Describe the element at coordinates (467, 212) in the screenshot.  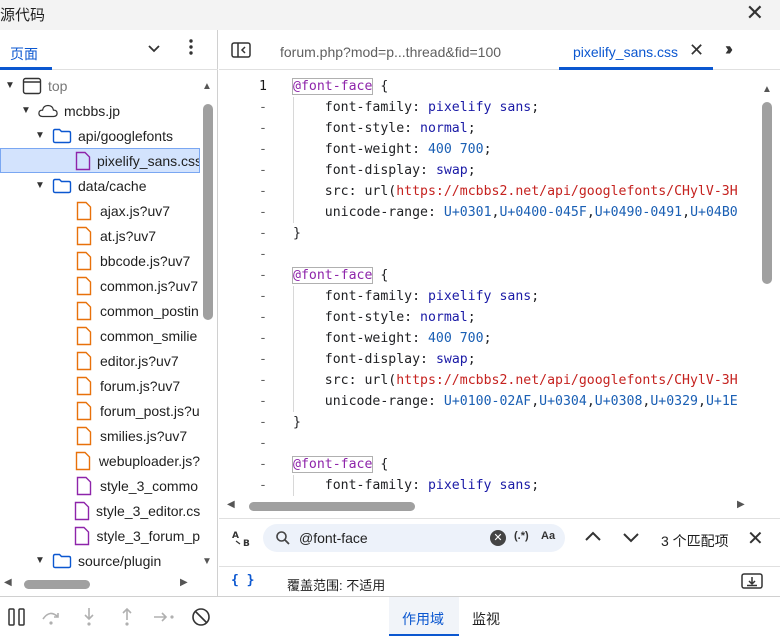
I see `css-value: U+0301` at that location.